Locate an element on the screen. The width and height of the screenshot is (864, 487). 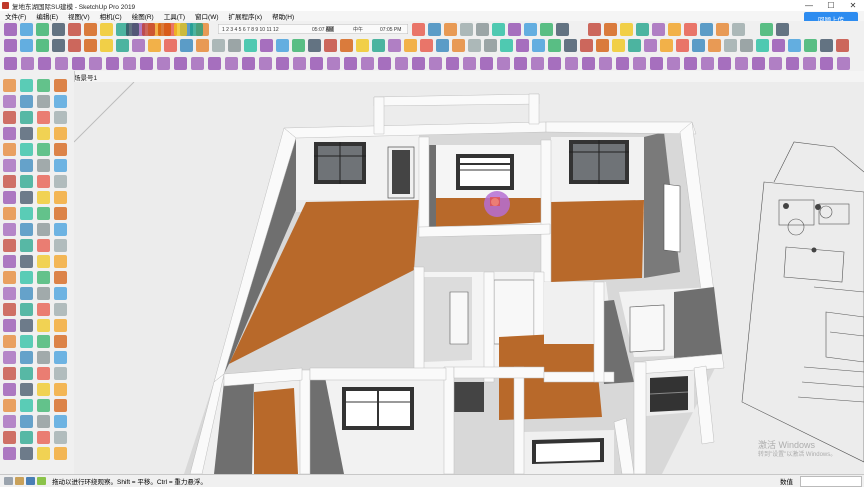
close-button: ✕ is located at coordinates (853, 5).